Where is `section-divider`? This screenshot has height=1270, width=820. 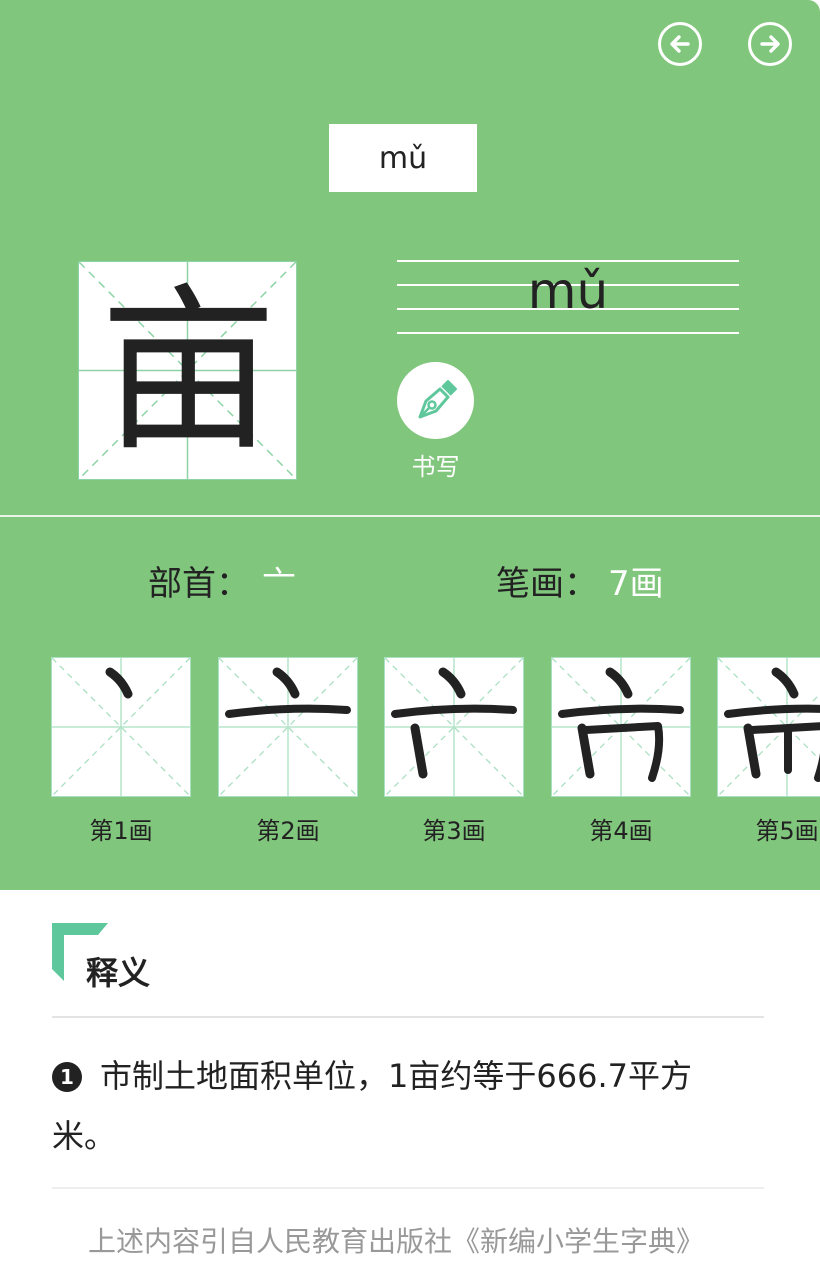 section-divider is located at coordinates (408, 1017).